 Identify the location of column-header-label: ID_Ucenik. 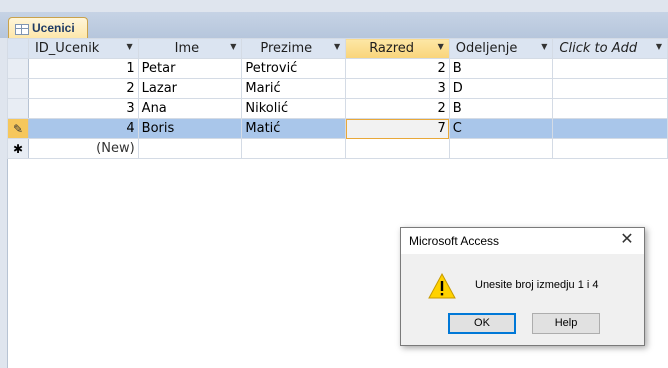
(67, 48).